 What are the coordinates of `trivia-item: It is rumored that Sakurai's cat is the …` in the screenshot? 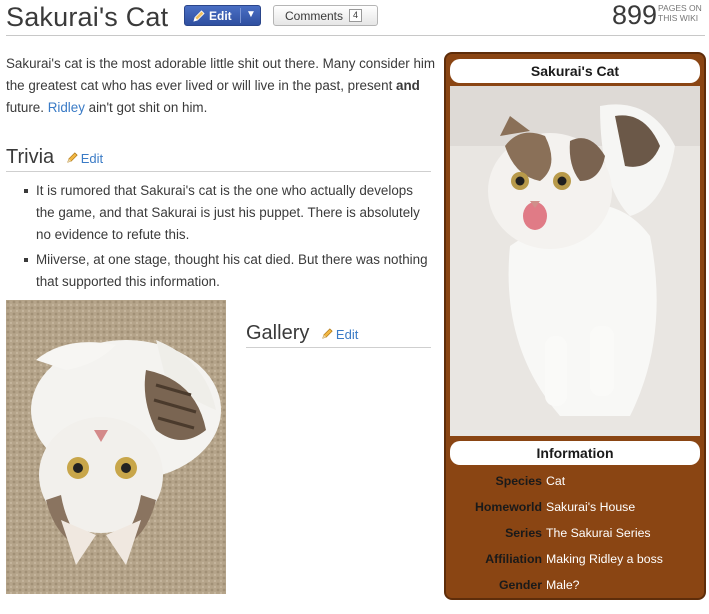 It's located at (228, 213).